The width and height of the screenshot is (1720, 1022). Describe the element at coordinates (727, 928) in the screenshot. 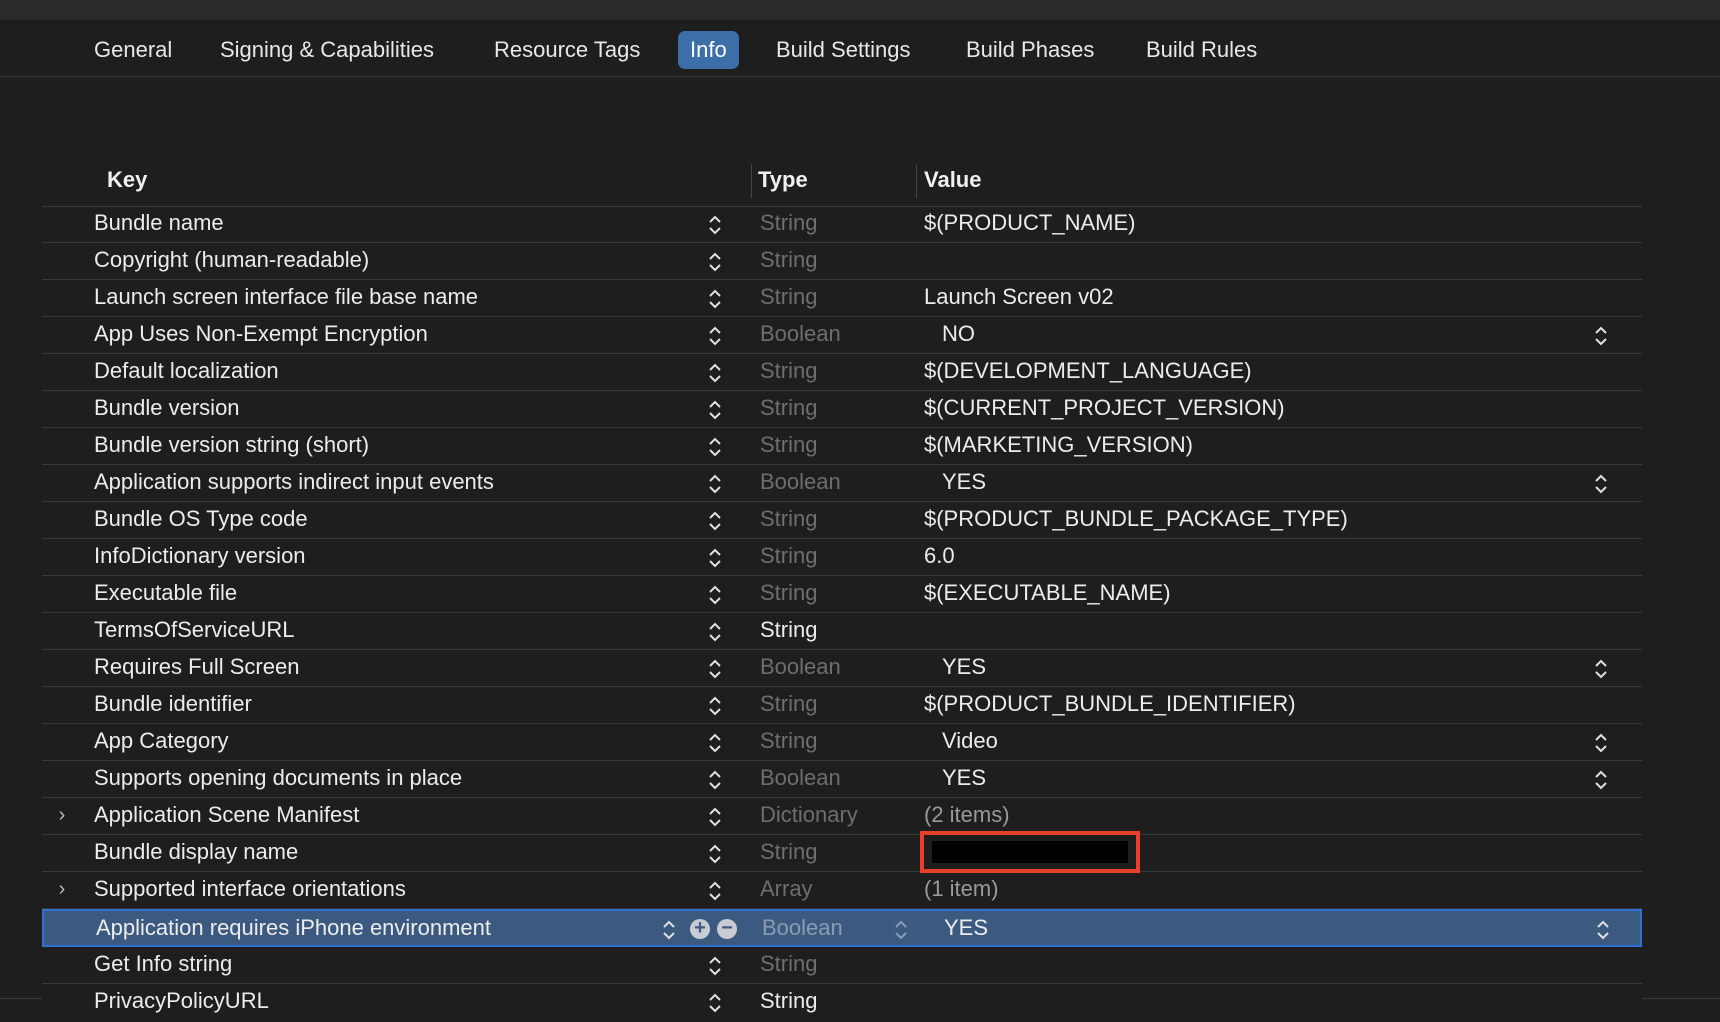

I see `minus-circle-icon: −` at that location.